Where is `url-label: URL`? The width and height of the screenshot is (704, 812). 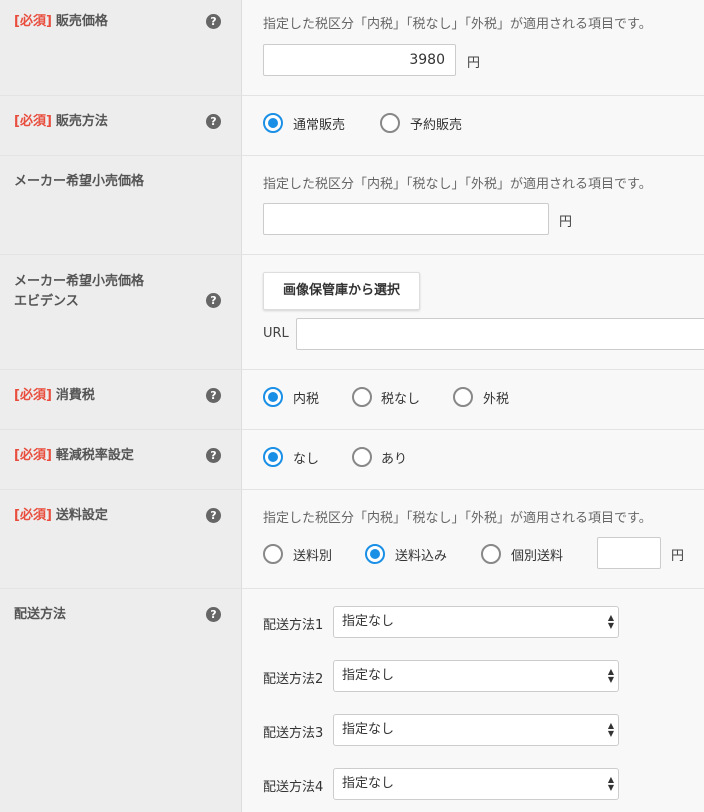
url-label: URL is located at coordinates (276, 333).